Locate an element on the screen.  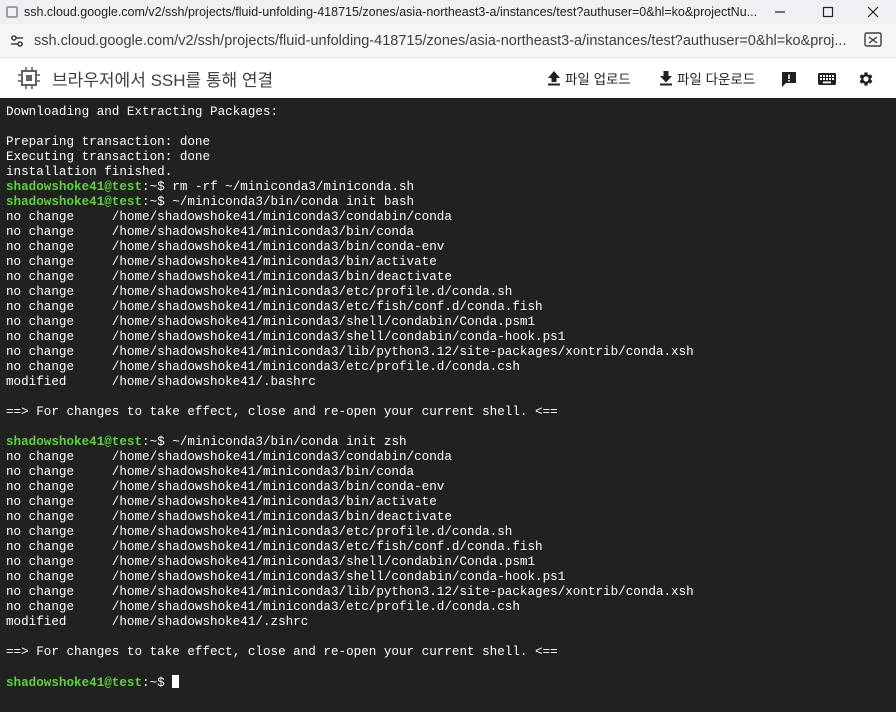
cast-icon is located at coordinates (873, 42).